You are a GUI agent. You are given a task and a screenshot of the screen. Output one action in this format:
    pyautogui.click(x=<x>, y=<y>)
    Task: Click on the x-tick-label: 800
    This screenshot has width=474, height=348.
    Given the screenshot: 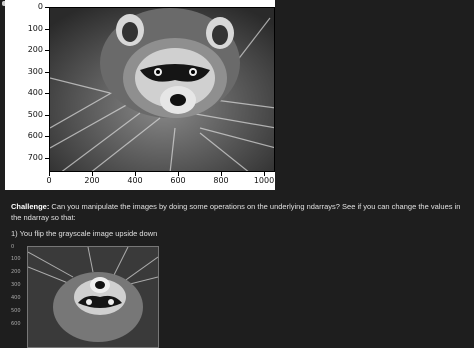 What is the action you would take?
    pyautogui.click(x=221, y=180)
    